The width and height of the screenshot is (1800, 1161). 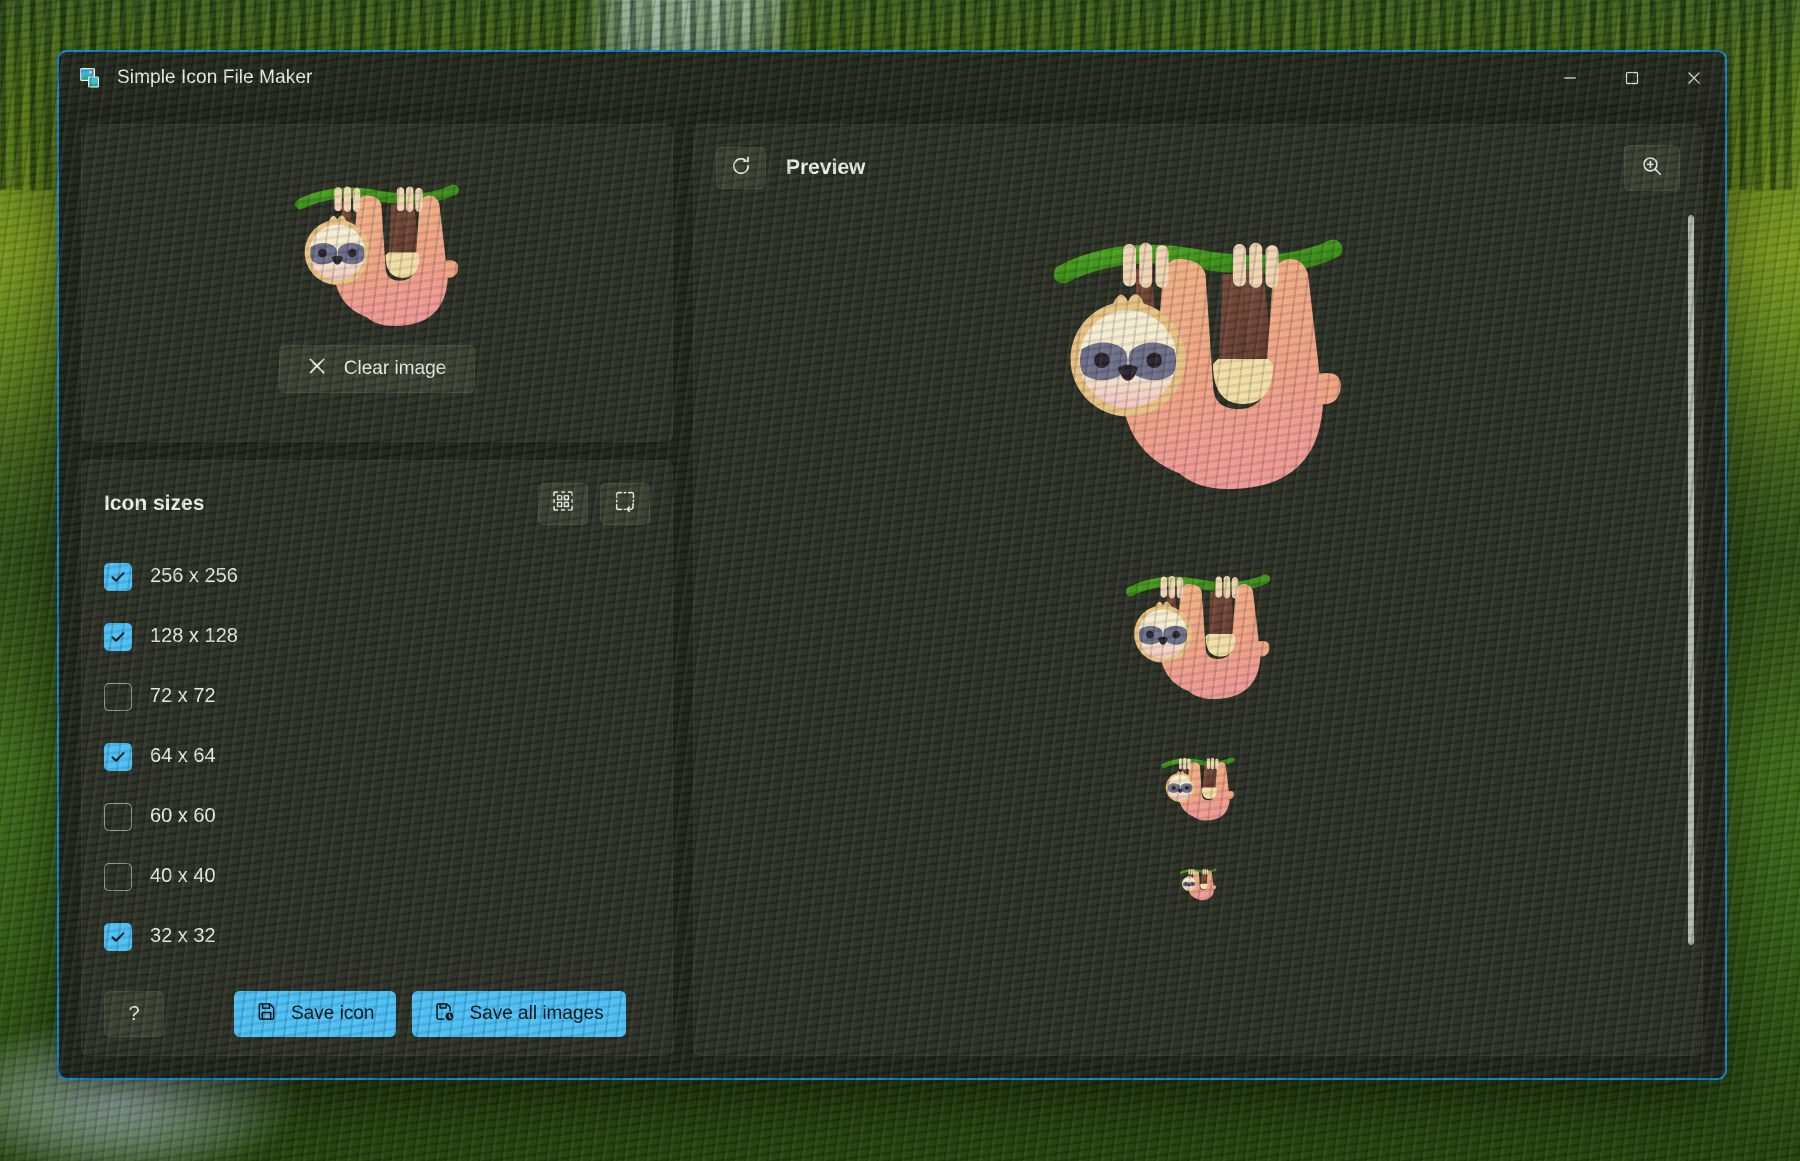 I want to click on maximize-button, so click(x=1632, y=78).